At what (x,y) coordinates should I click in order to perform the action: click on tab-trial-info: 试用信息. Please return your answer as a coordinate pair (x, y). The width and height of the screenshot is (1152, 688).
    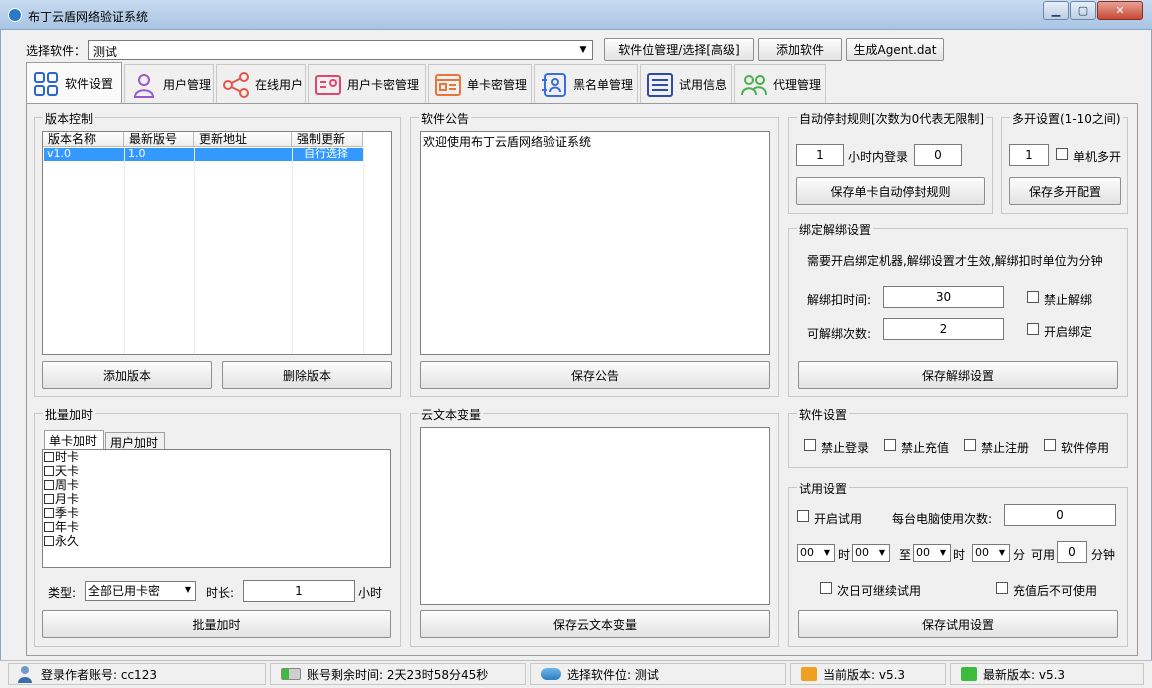
    Looking at the image, I should click on (686, 84).